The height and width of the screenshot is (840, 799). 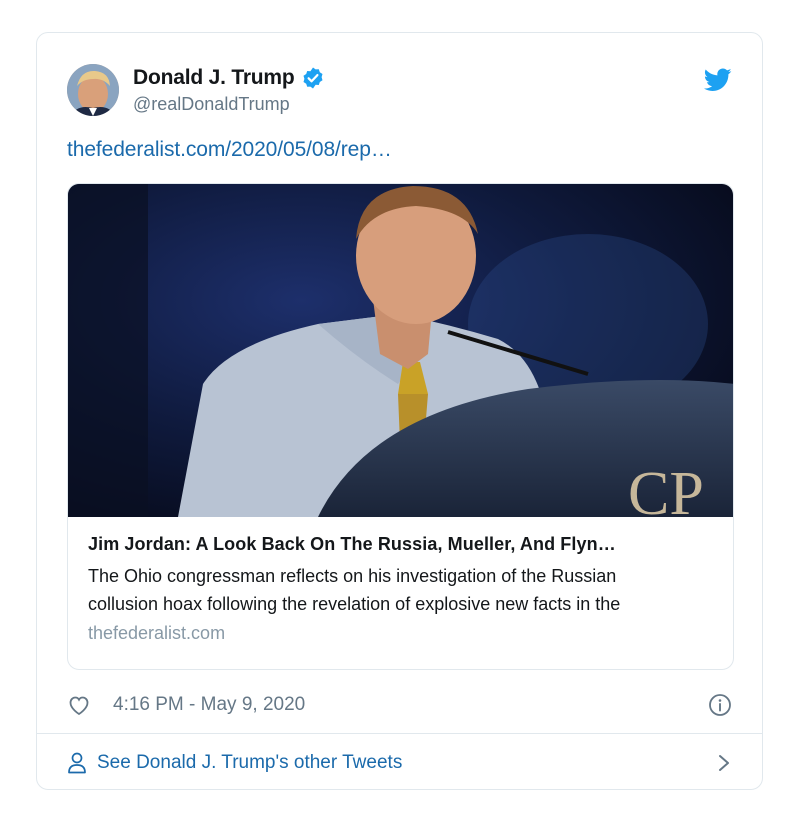 I want to click on verified-badge-icon, so click(x=313, y=78).